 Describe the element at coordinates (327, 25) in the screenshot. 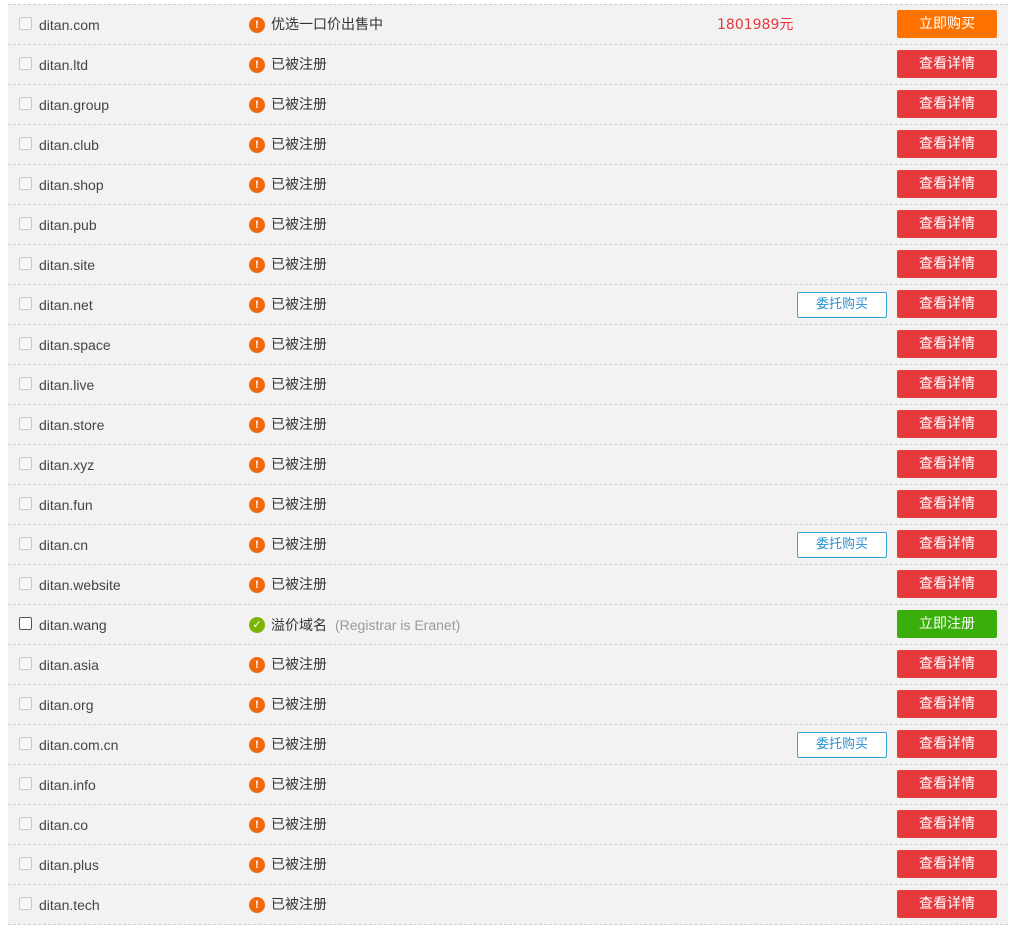

I see `status-text: 优选一口价出售中` at that location.